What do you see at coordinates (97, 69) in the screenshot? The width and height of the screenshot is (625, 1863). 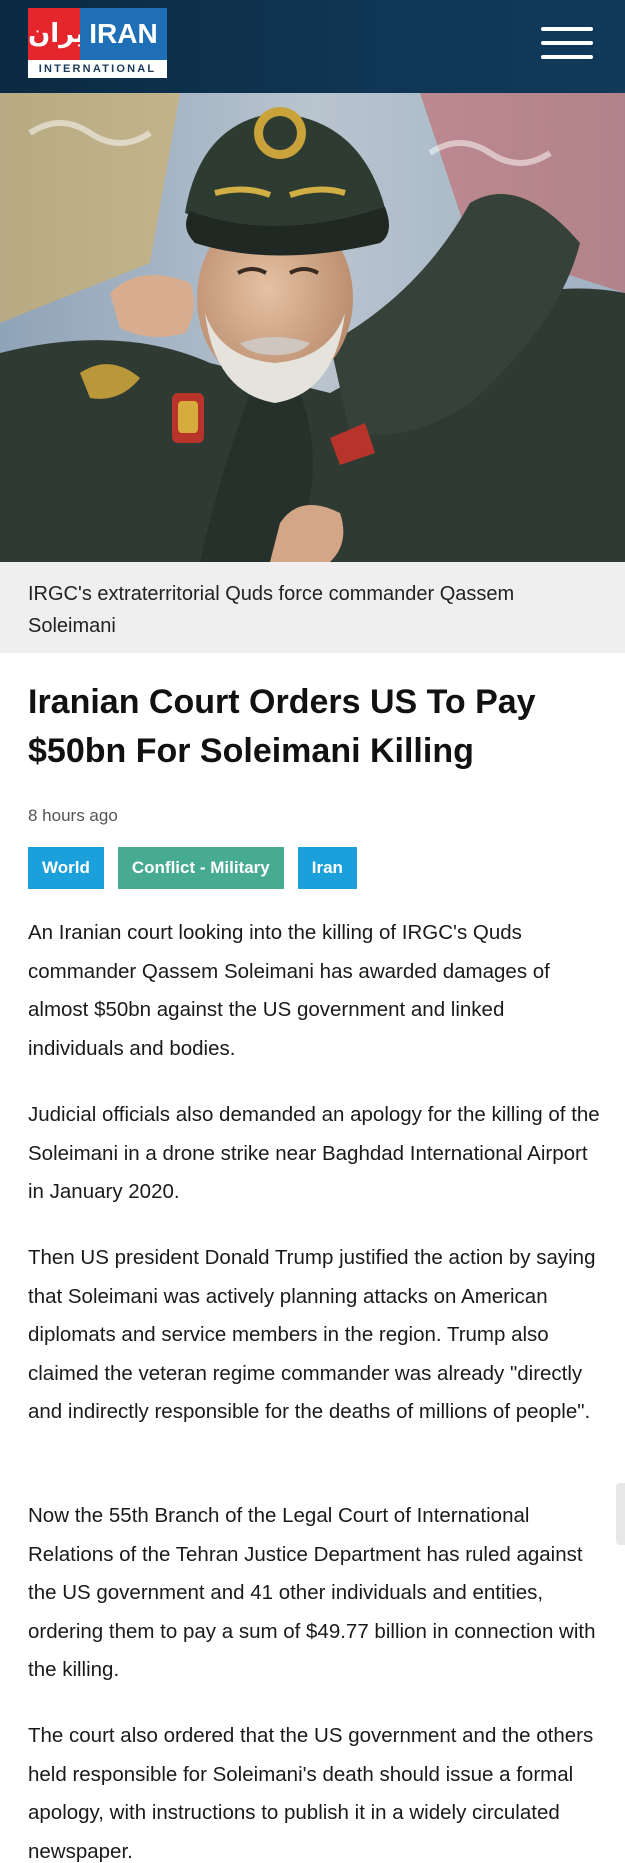 I see `logo-subtitle: INTERNATIONAL` at bounding box center [97, 69].